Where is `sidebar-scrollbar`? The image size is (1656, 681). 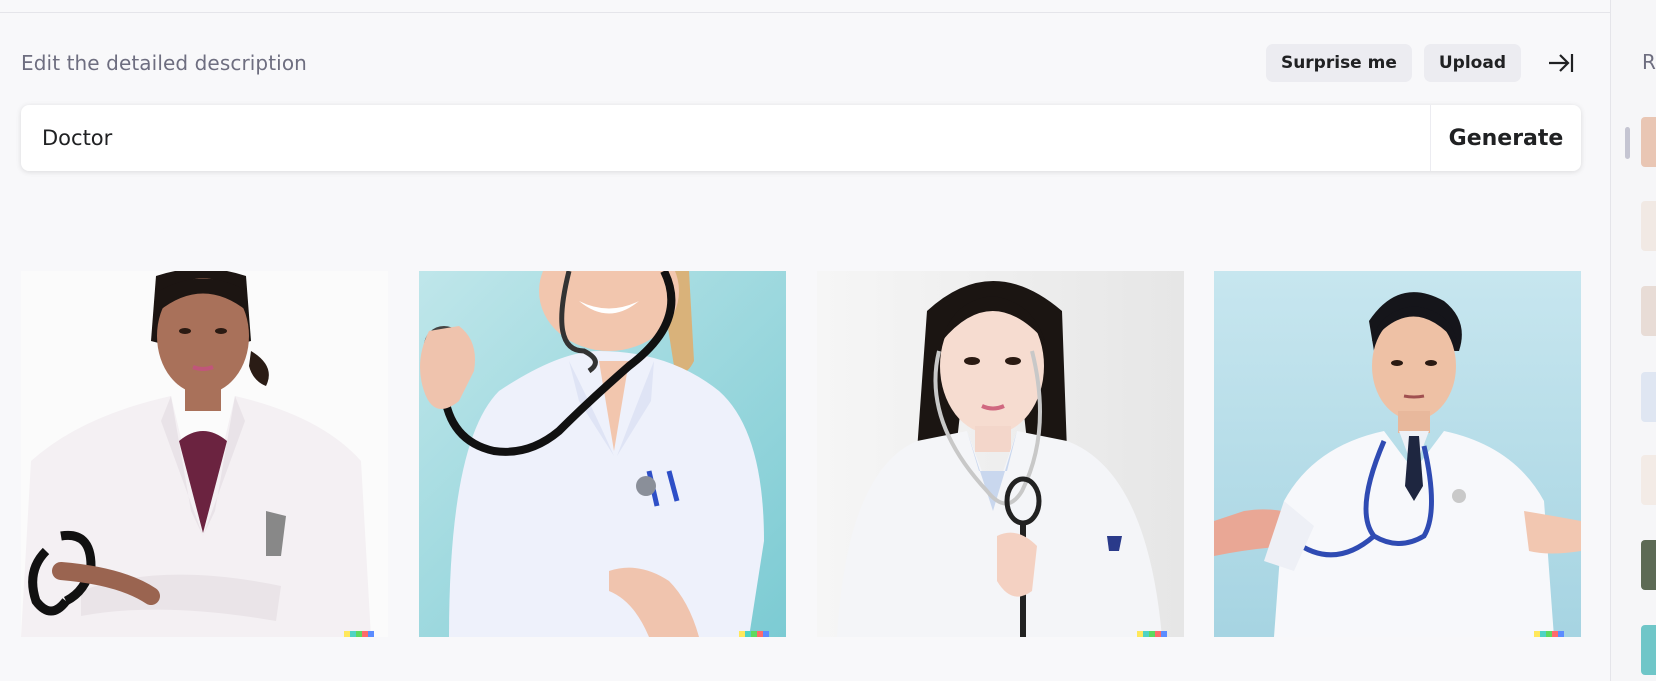
sidebar-scrollbar is located at coordinates (1627, 143).